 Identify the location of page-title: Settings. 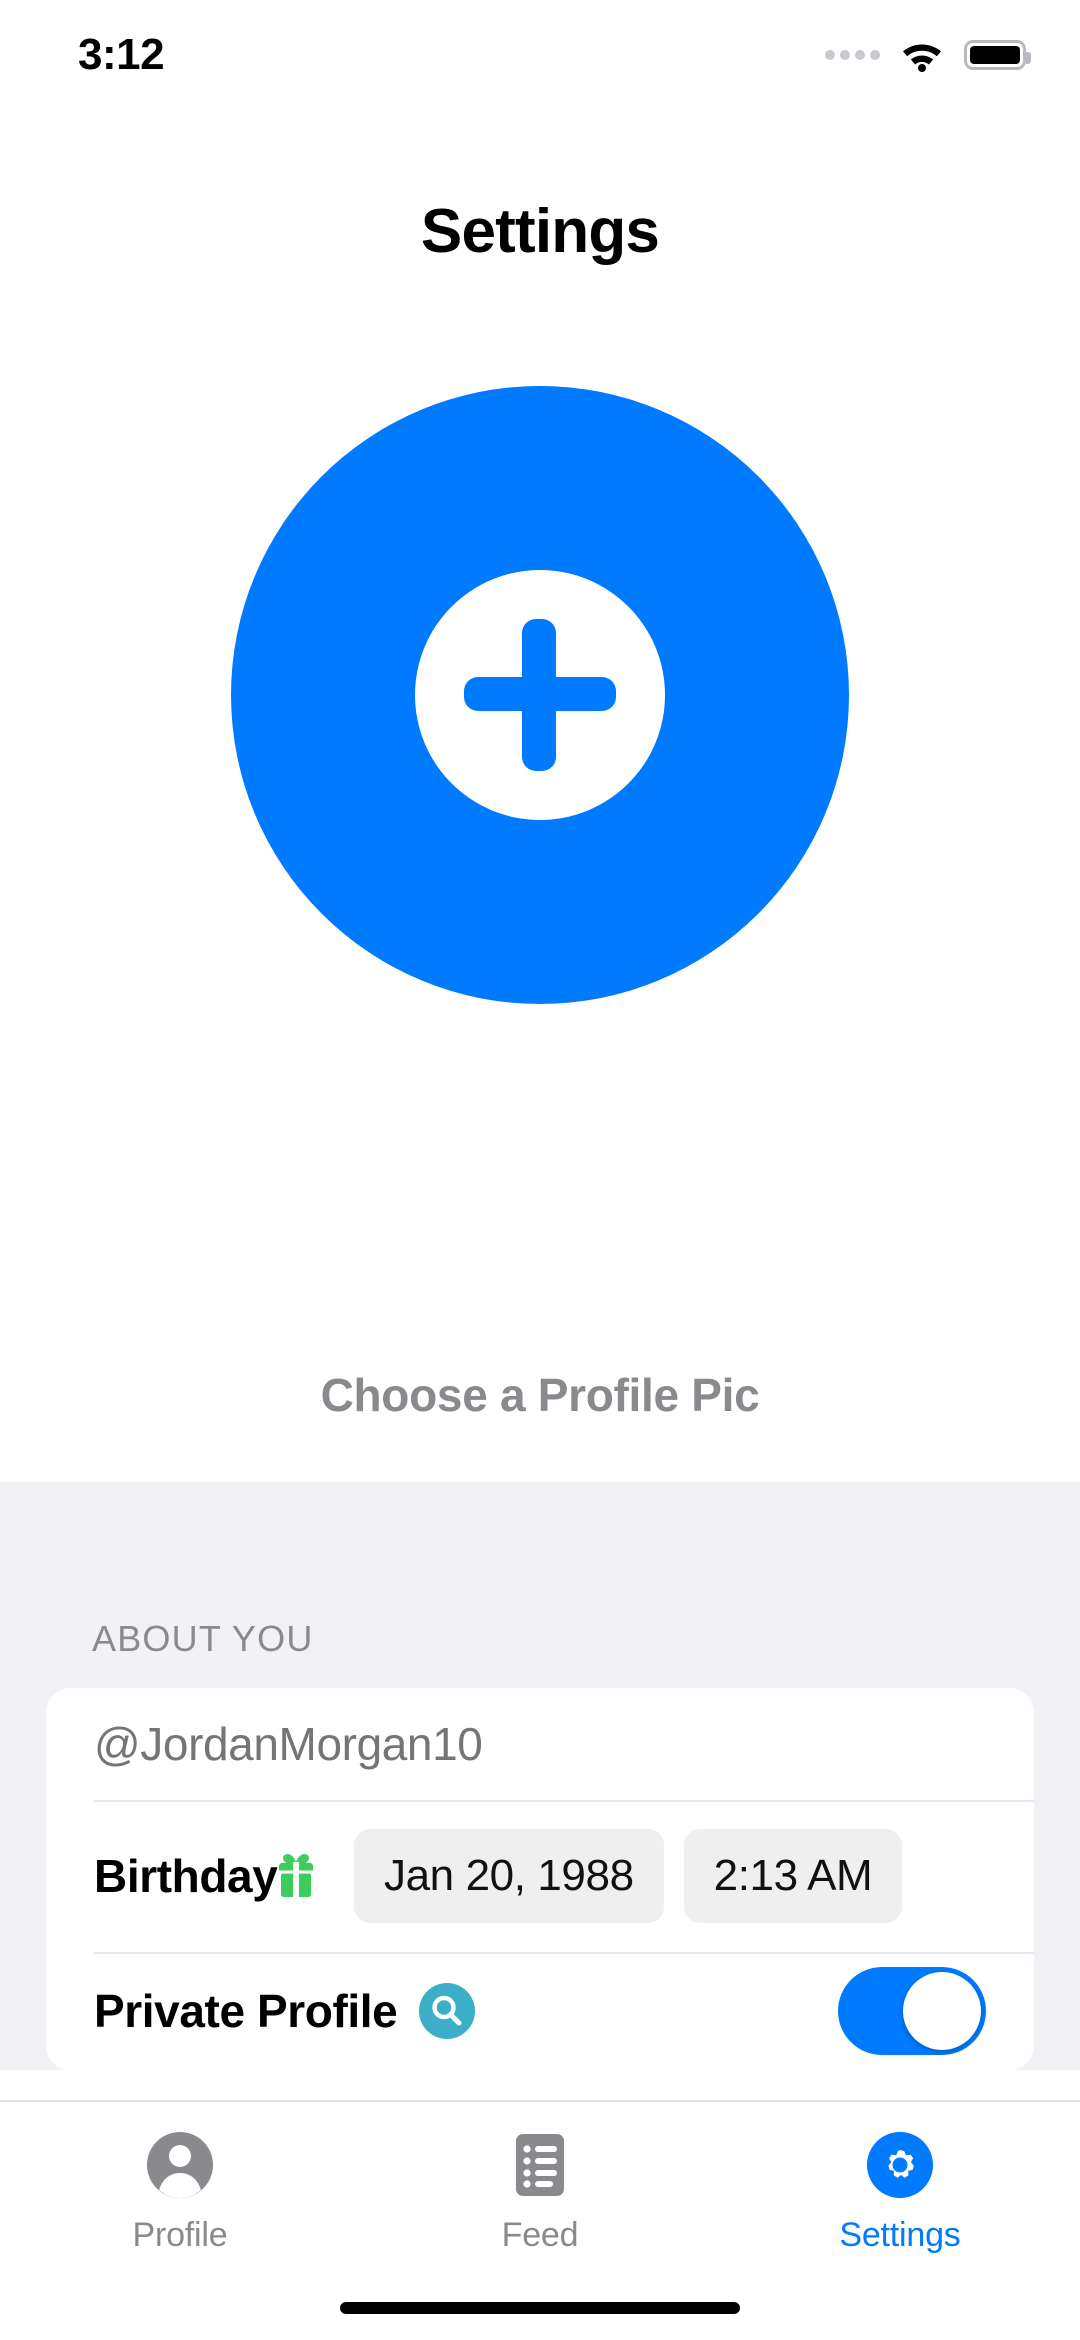
(540, 231).